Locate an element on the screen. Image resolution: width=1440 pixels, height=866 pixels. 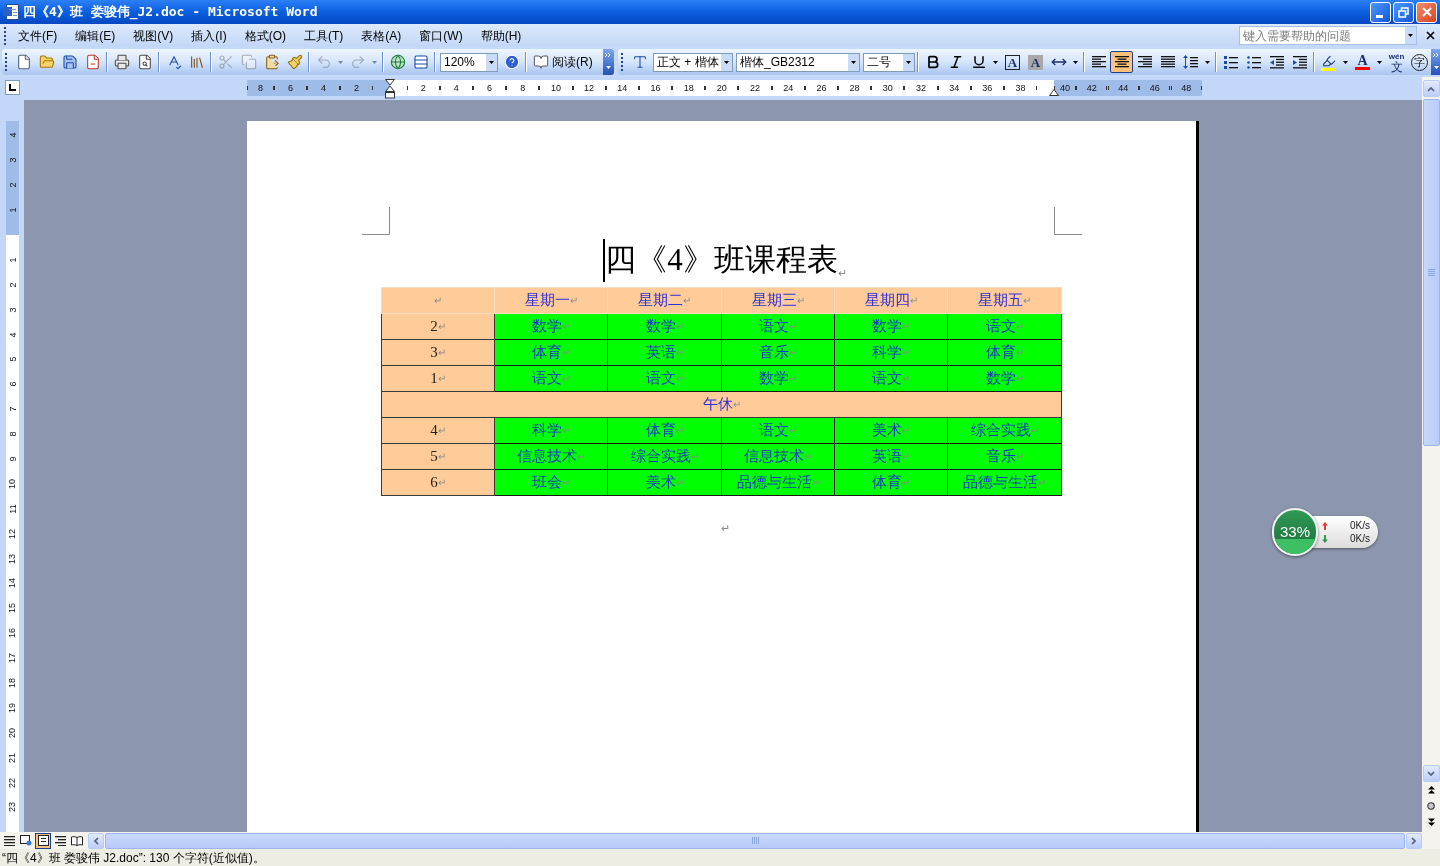
table-cell: 美术↵ is located at coordinates (665, 483).